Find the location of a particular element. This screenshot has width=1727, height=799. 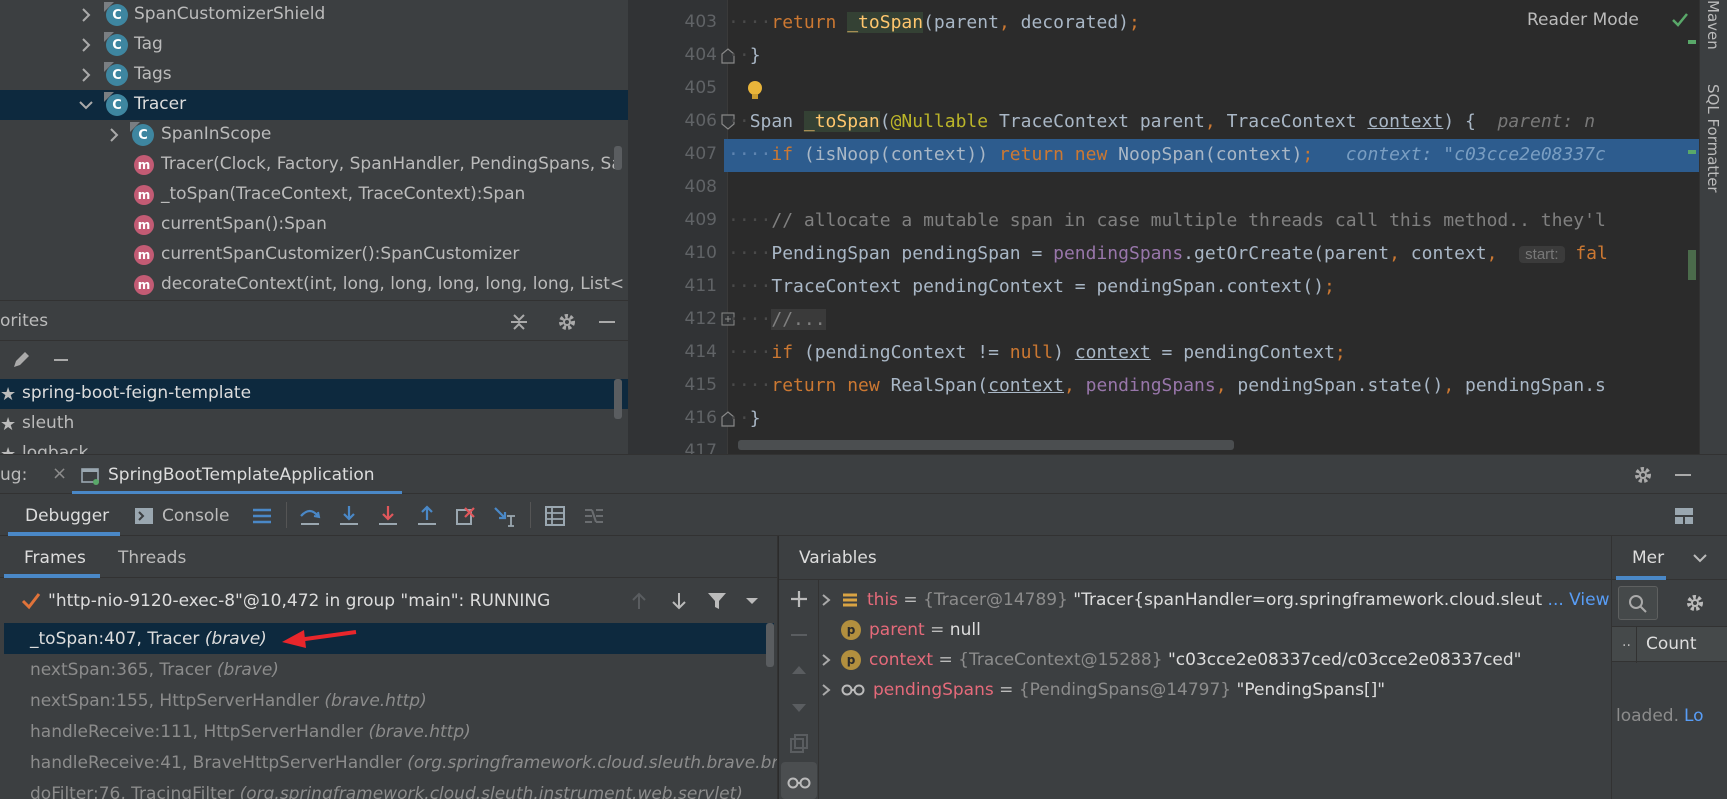

tree-item: C SpanCustomizerShield is located at coordinates (314, 15).